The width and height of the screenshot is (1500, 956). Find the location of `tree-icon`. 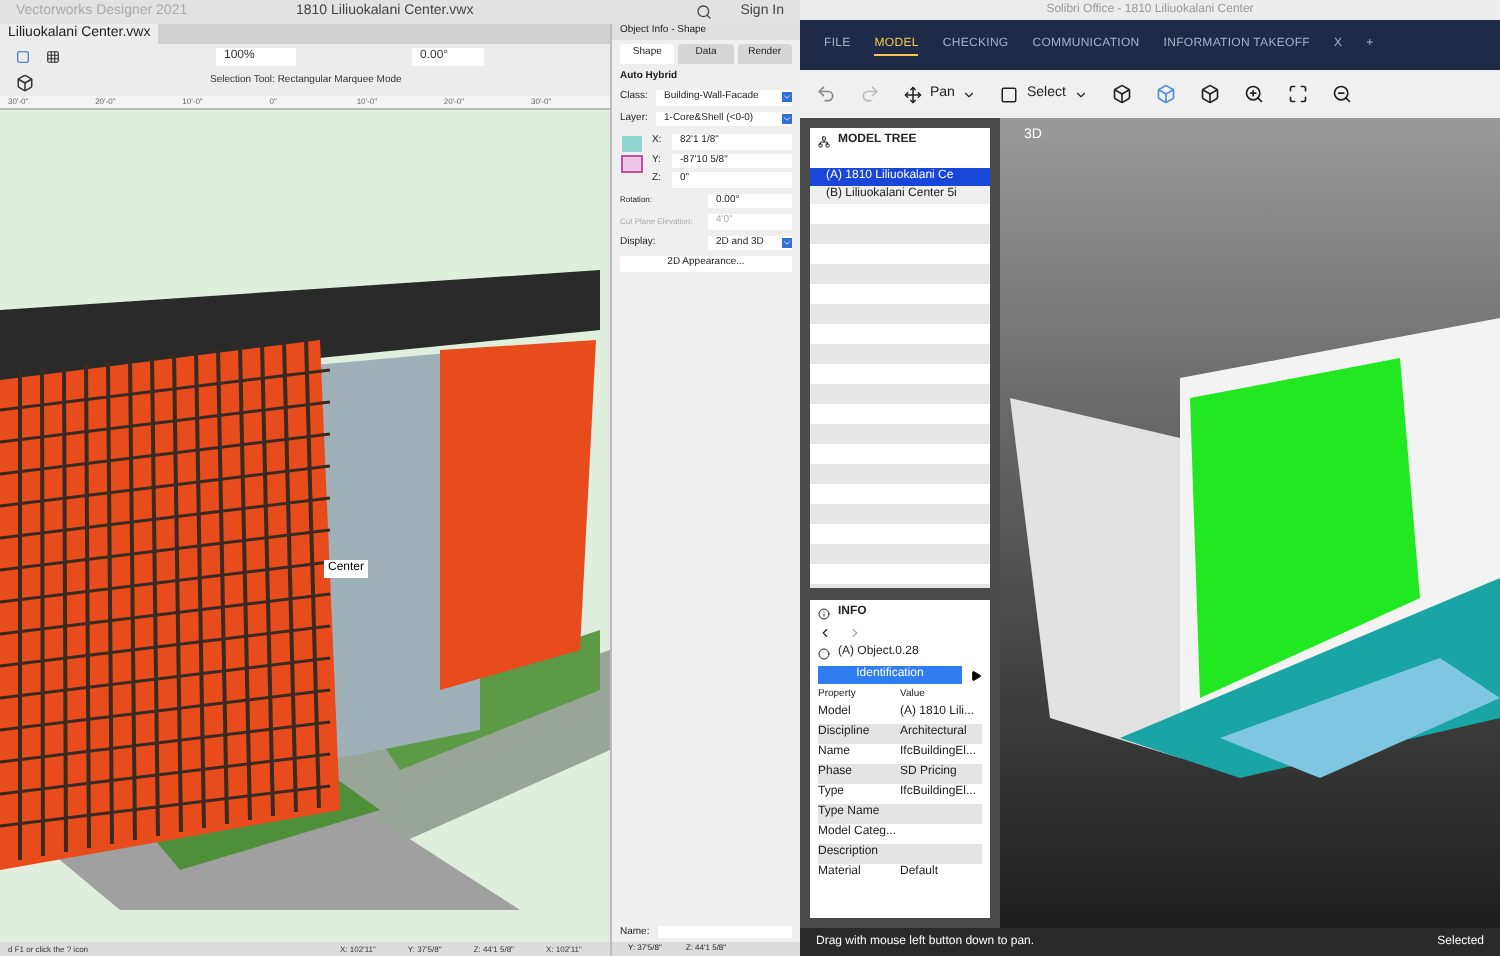

tree-icon is located at coordinates (824, 141).